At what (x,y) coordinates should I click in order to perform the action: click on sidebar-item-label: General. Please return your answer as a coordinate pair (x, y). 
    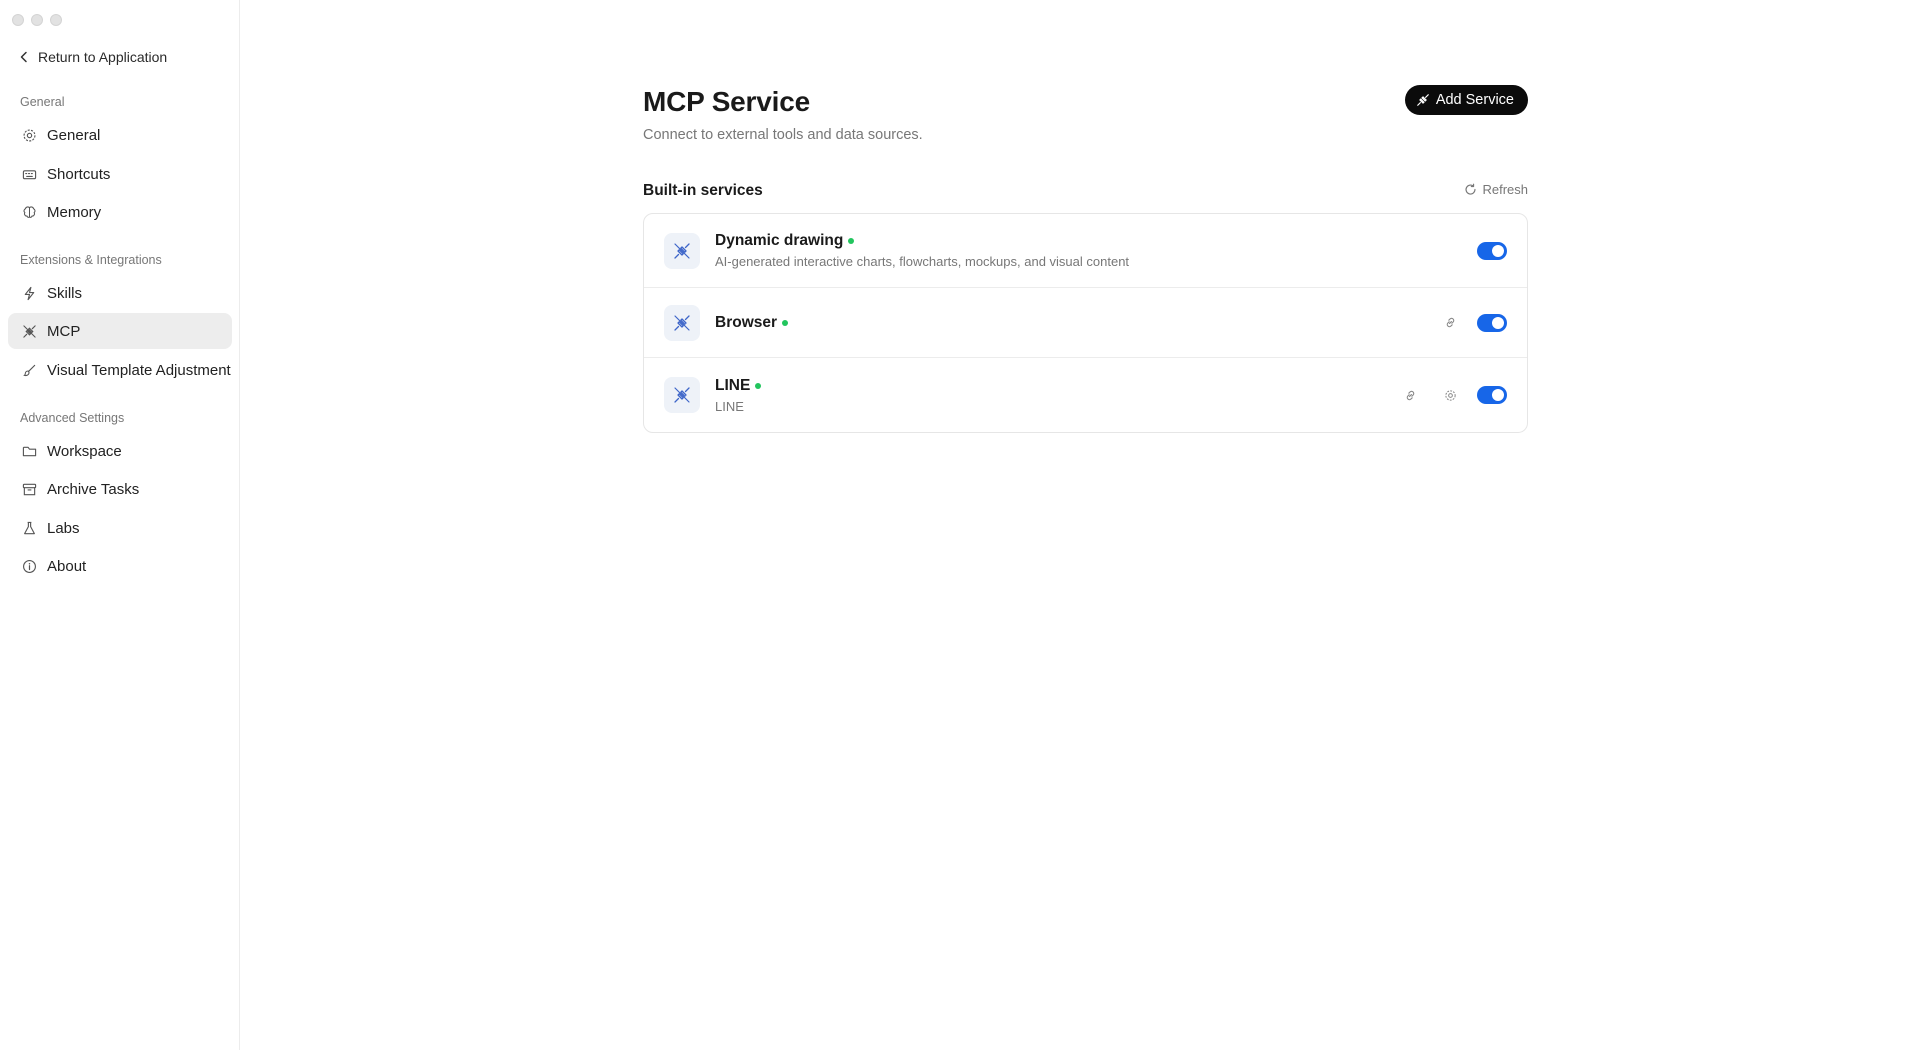
    Looking at the image, I should click on (74, 135).